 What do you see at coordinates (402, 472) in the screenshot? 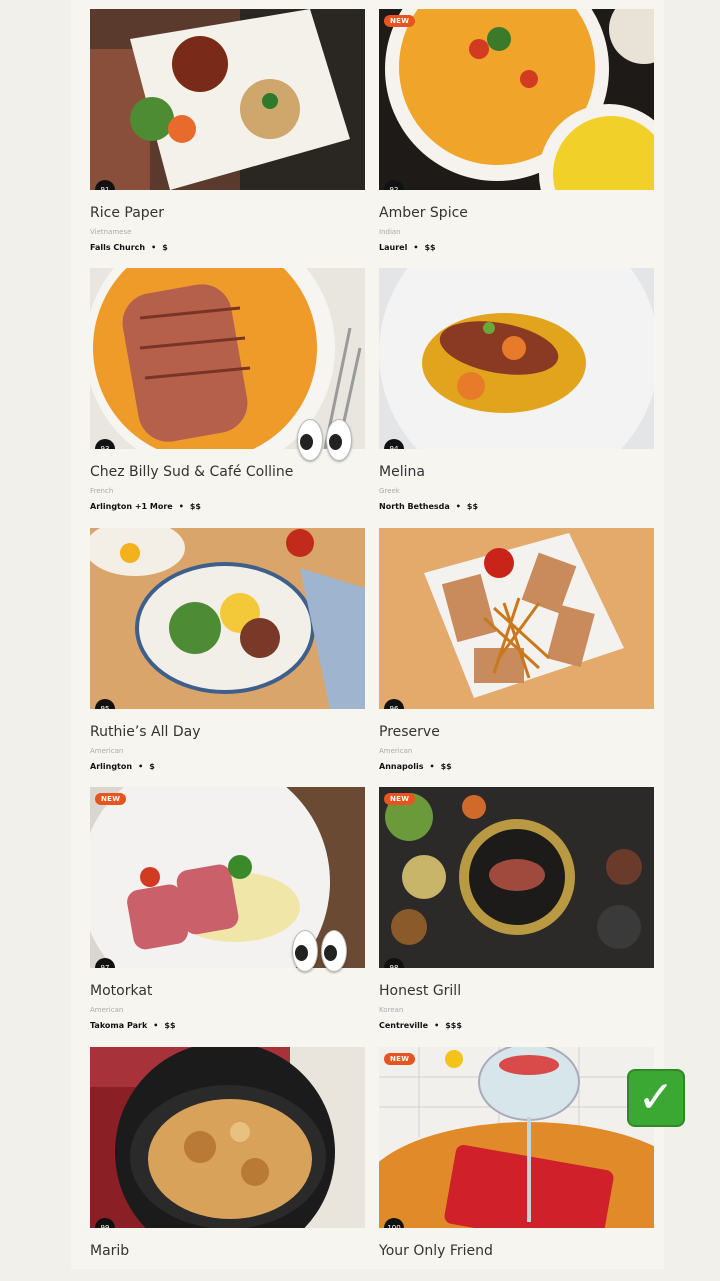
I see `restaurant-name: Melina` at bounding box center [402, 472].